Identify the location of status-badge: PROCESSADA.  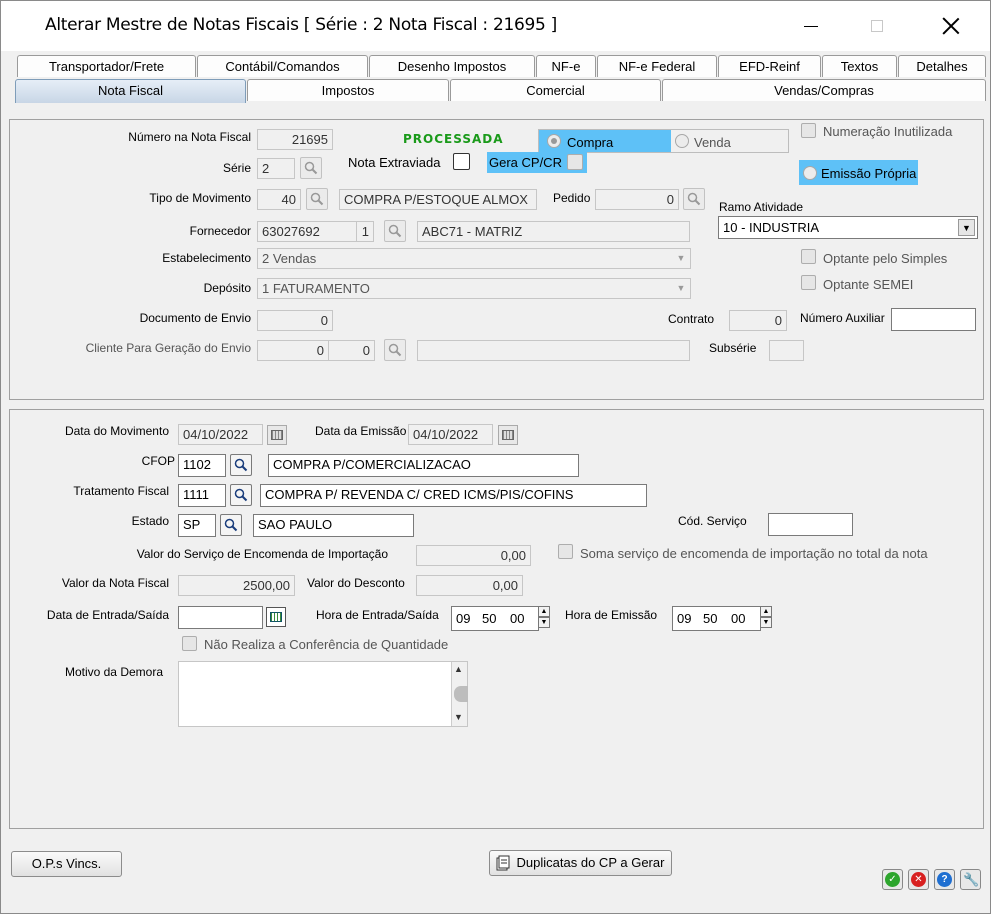
(453, 139).